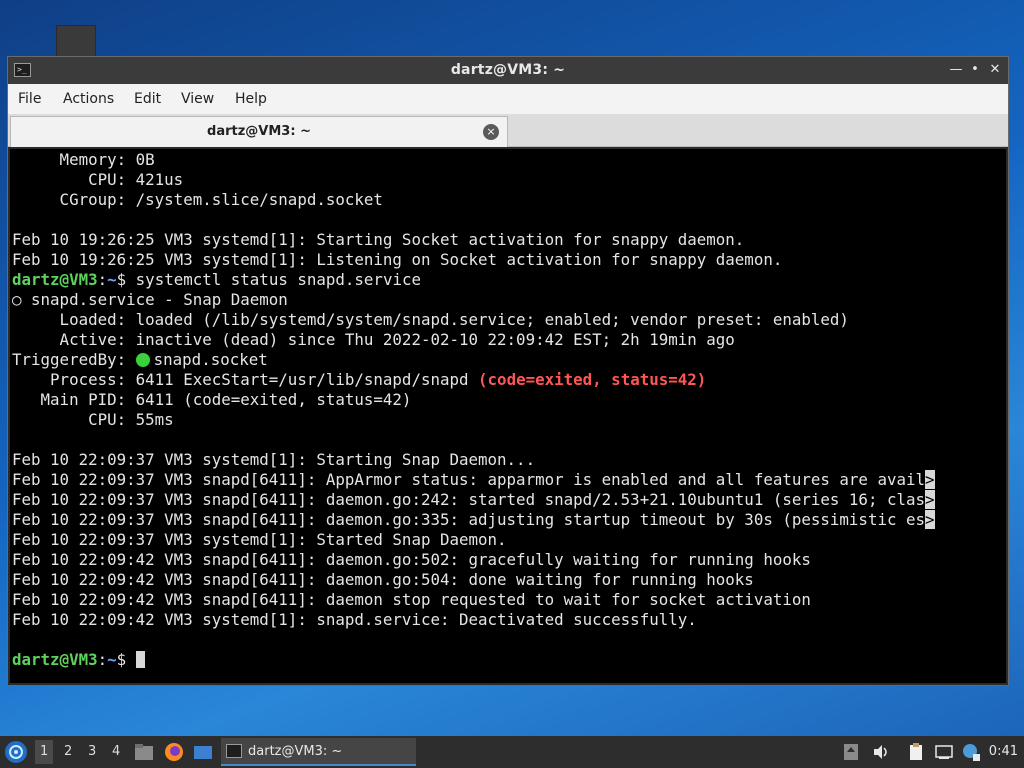 The width and height of the screenshot is (1024, 768). Describe the element at coordinates (203, 752) in the screenshot. I see `show-desktop-icon` at that location.